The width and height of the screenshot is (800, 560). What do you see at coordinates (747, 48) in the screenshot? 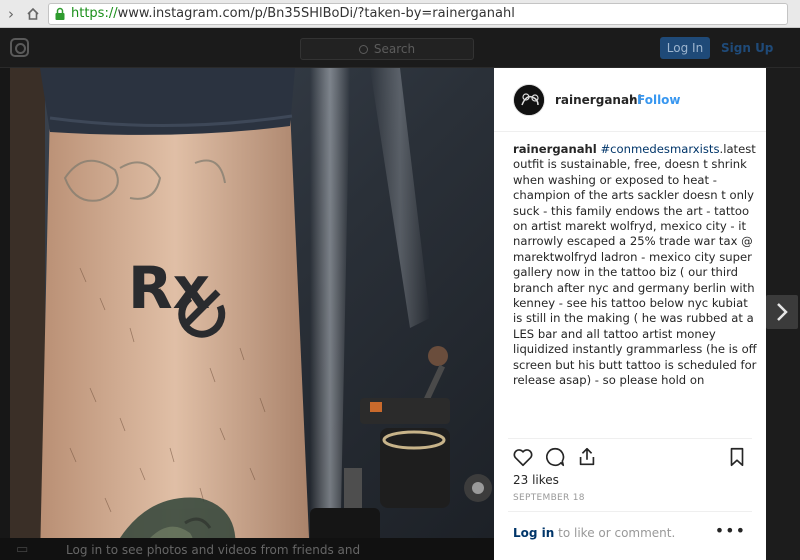
I see `signup-link: Sign Up` at bounding box center [747, 48].